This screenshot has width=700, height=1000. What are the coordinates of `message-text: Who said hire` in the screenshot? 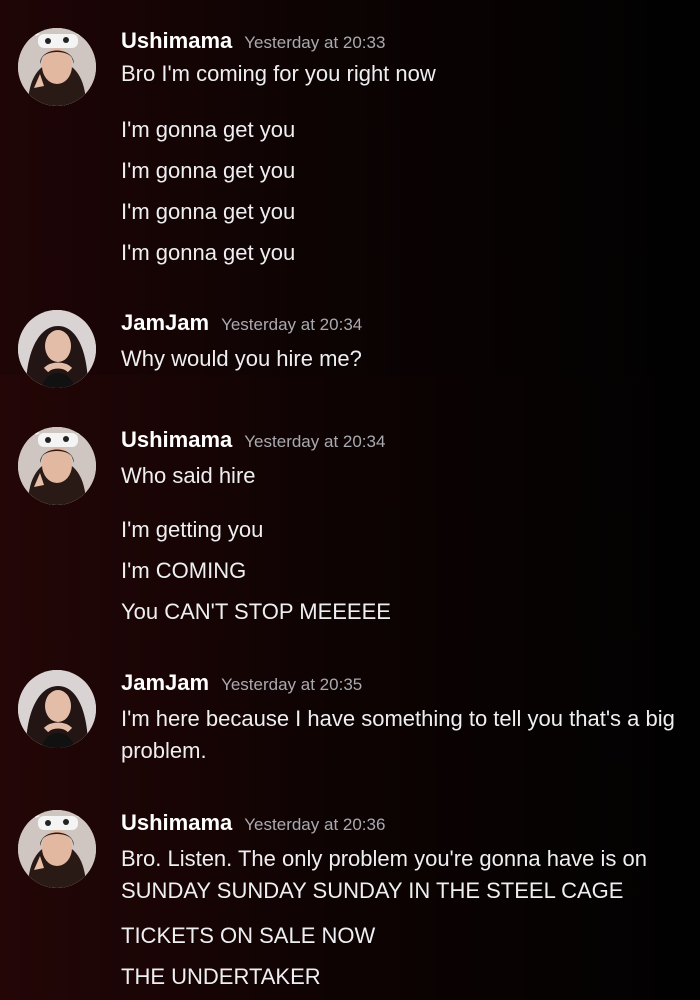 It's located at (188, 475).